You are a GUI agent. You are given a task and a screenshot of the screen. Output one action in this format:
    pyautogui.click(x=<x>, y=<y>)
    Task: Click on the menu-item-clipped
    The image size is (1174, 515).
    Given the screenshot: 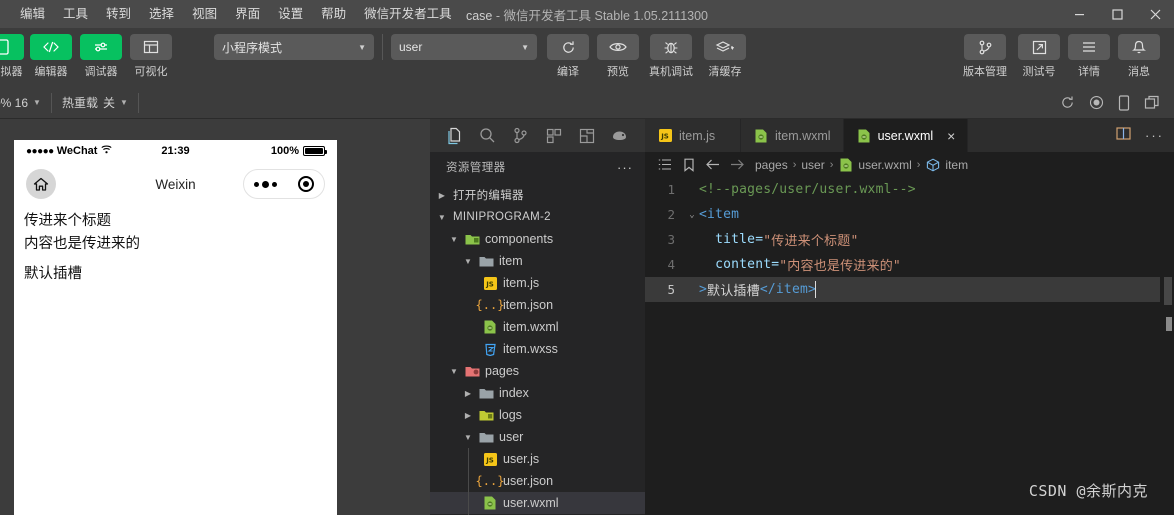 What is the action you would take?
    pyautogui.click(x=6, y=14)
    